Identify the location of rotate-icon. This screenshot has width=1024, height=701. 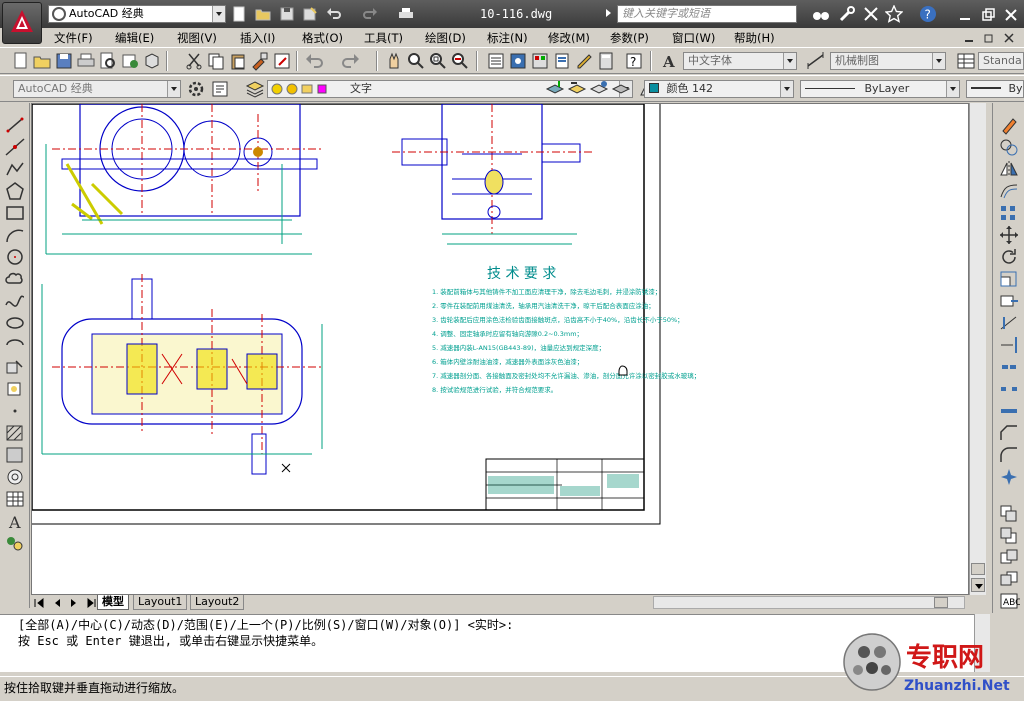
(1009, 257).